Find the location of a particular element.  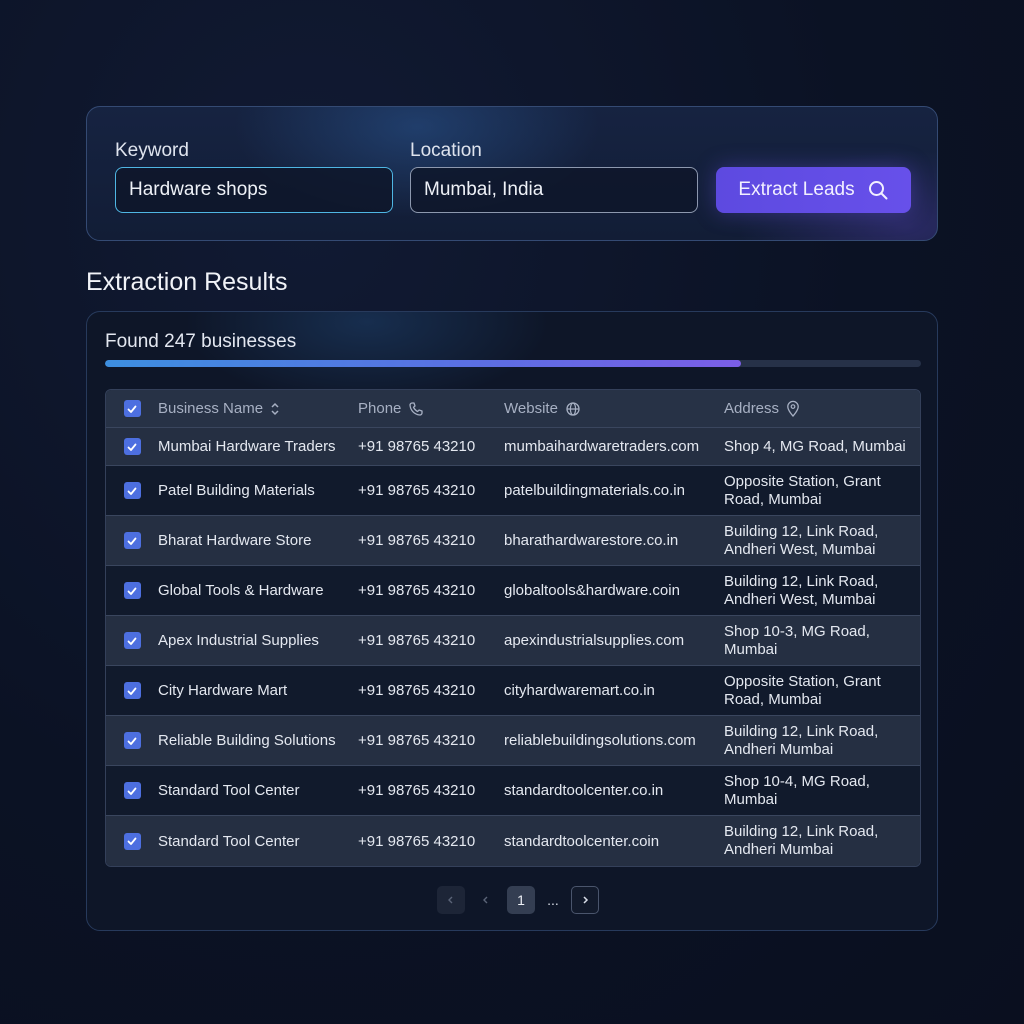

results-count: Found 247 businesses is located at coordinates (201, 341).